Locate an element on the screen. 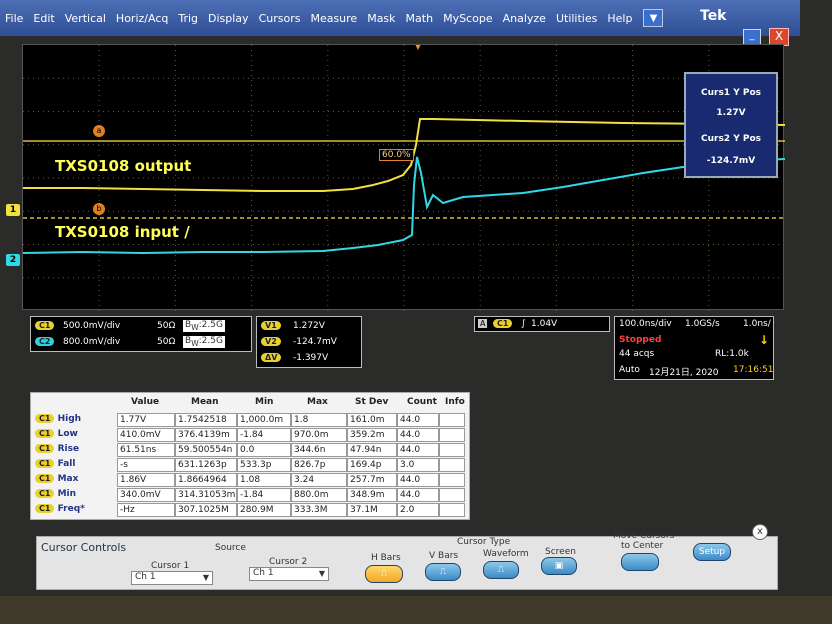  vbars-button: ⎍ is located at coordinates (443, 572).